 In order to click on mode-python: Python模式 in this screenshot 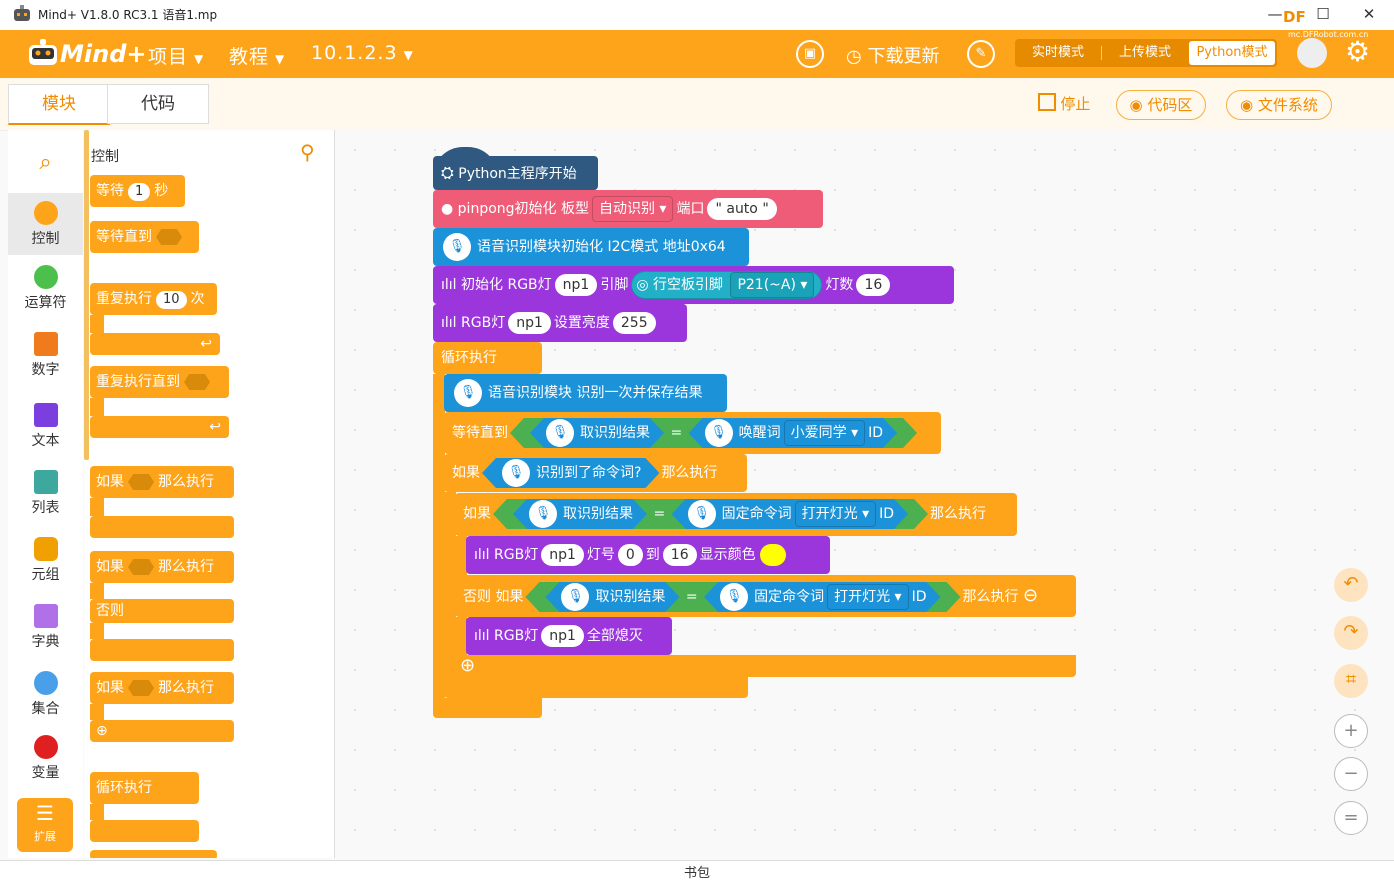, I will do `click(1232, 53)`.